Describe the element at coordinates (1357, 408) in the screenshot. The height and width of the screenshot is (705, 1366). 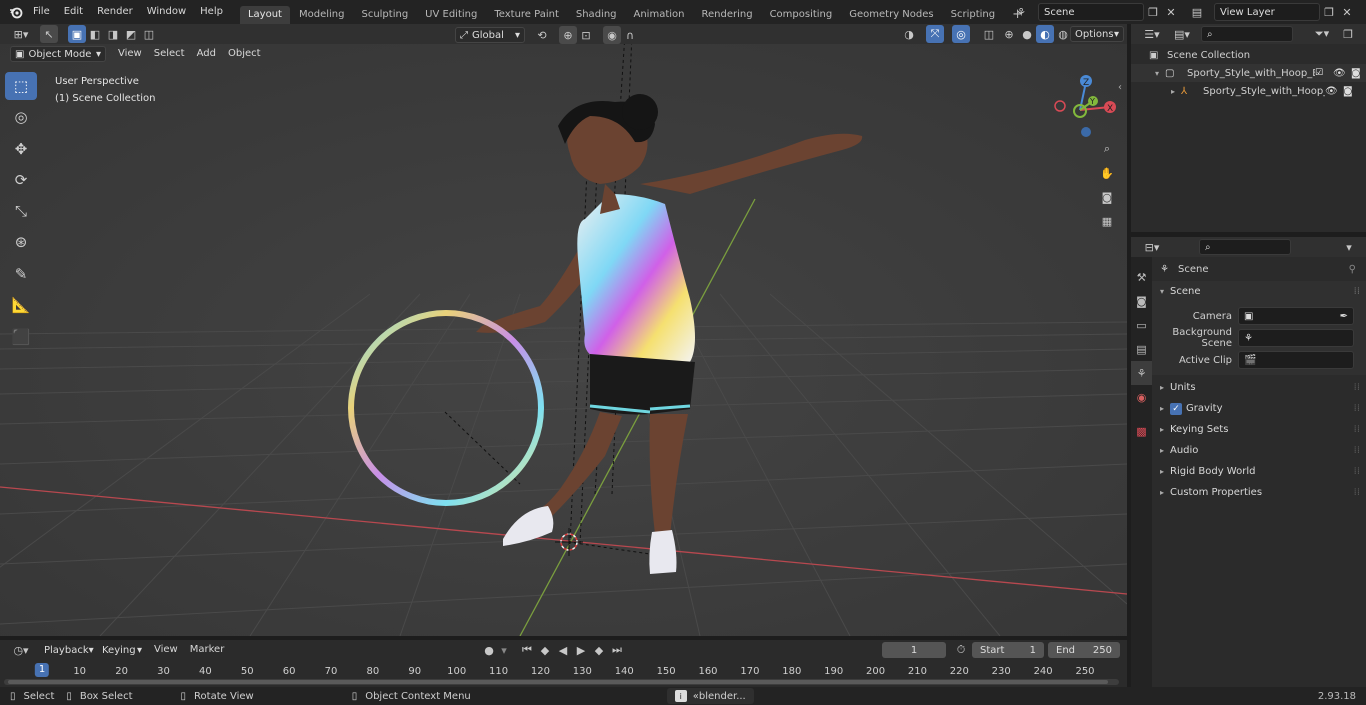
I see `gravity-drag-icon: ⁞⁞` at that location.